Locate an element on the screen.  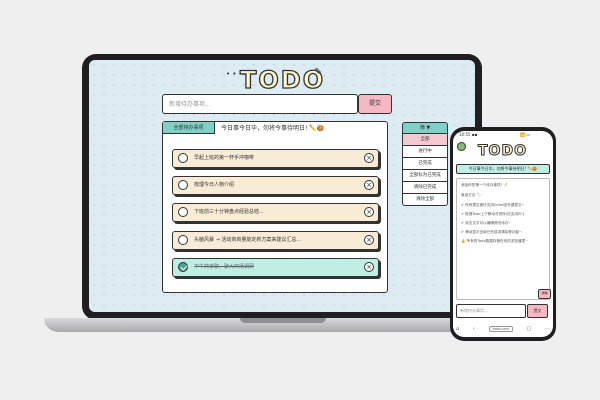
submit-button: 提交 is located at coordinates (375, 104).